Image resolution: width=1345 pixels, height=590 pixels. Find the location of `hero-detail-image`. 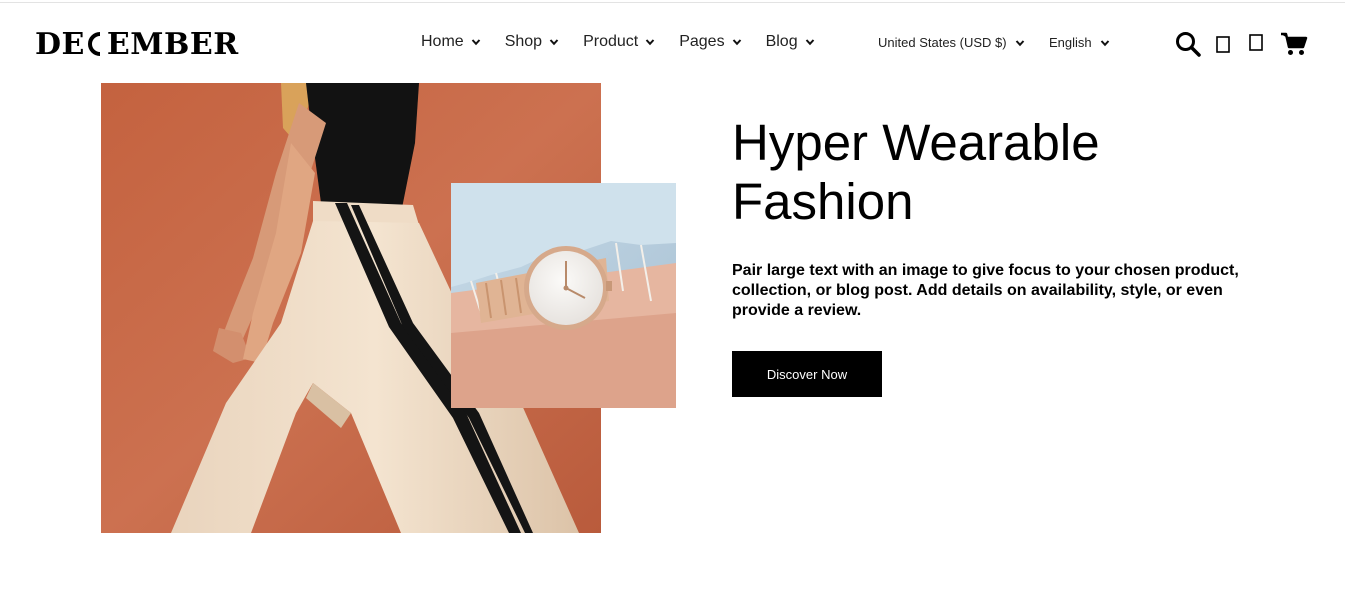

hero-detail-image is located at coordinates (563, 295).